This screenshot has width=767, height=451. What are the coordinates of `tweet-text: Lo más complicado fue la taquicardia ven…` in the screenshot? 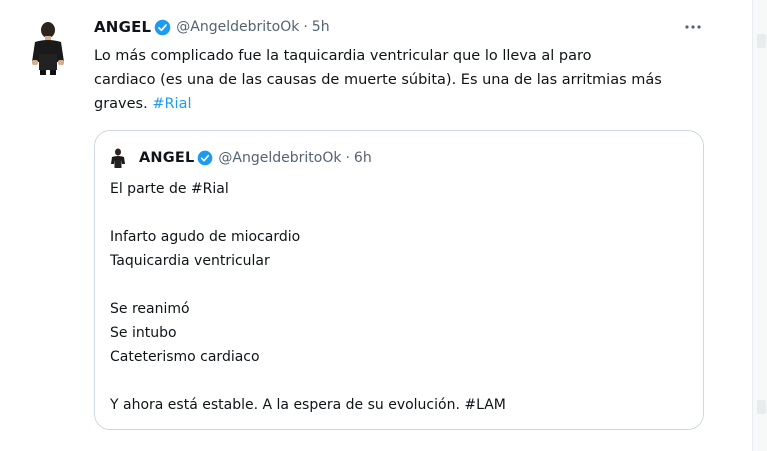 It's located at (404, 80).